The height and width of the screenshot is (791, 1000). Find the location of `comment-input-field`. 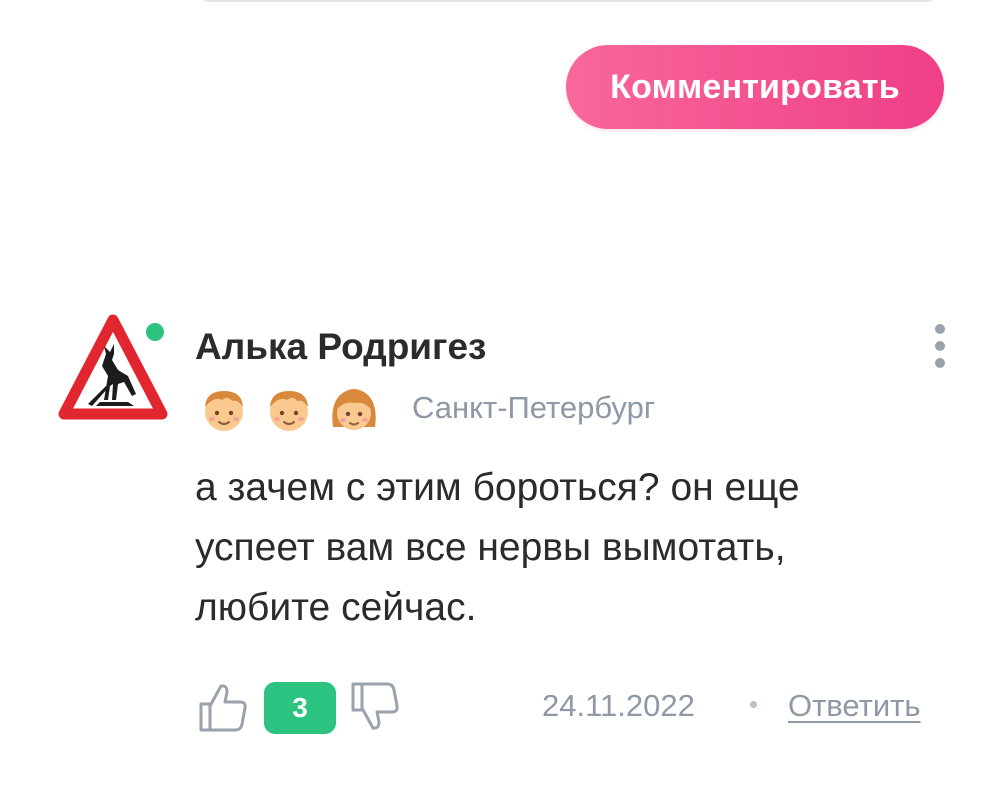

comment-input-field is located at coordinates (568, 1).